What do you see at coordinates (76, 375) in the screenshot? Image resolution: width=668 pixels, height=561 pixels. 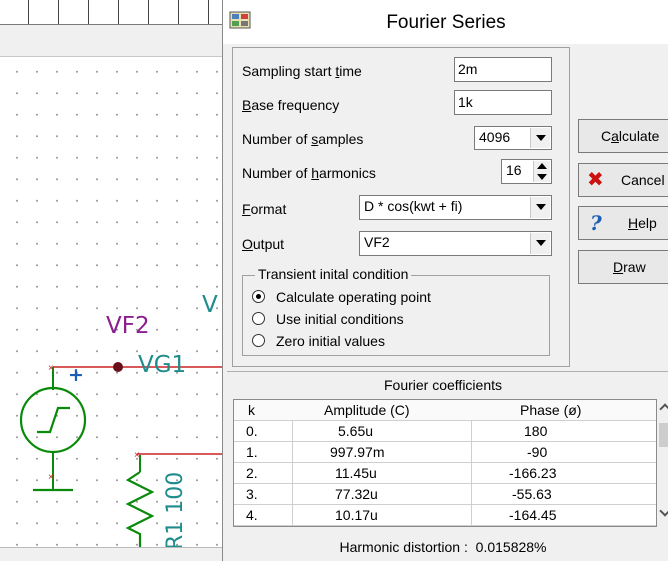 I see `plus-sign: +` at bounding box center [76, 375].